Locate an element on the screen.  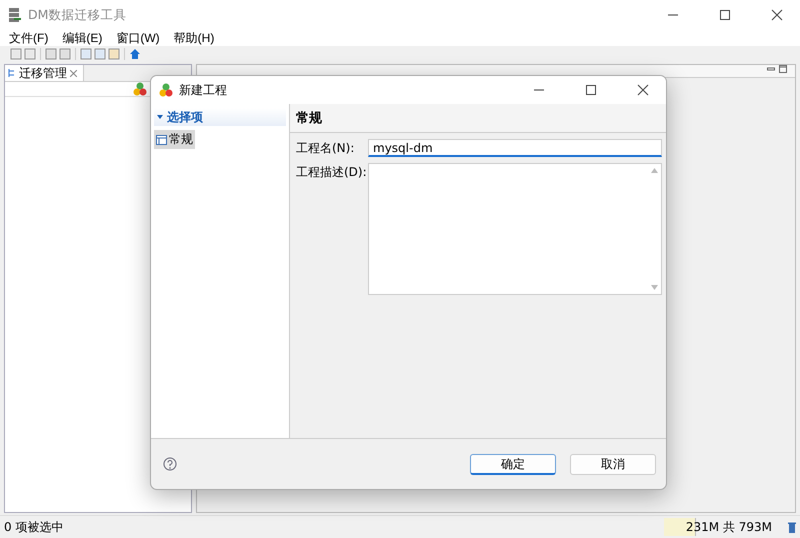
status-text: 0 项被选中 is located at coordinates (33, 527).